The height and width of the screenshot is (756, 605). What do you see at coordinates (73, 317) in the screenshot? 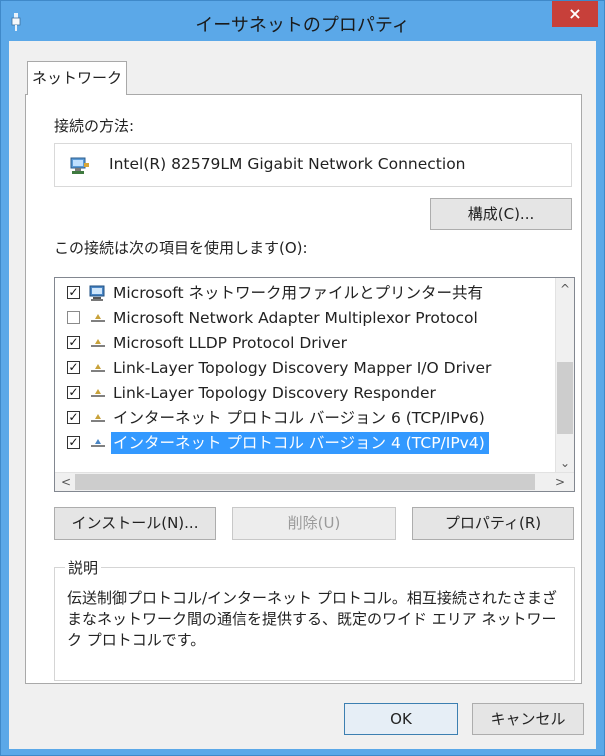
I see `checkbox` at bounding box center [73, 317].